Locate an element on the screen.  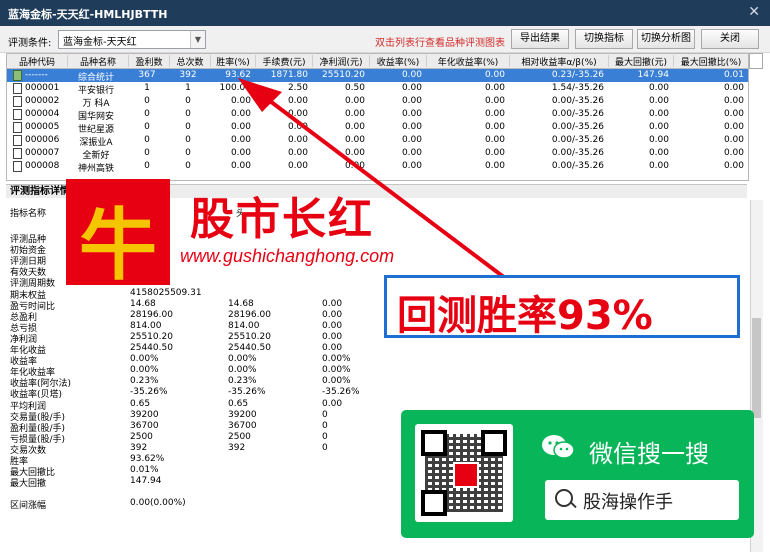
callout-box: 回测胜率93% is located at coordinates (562, 307).